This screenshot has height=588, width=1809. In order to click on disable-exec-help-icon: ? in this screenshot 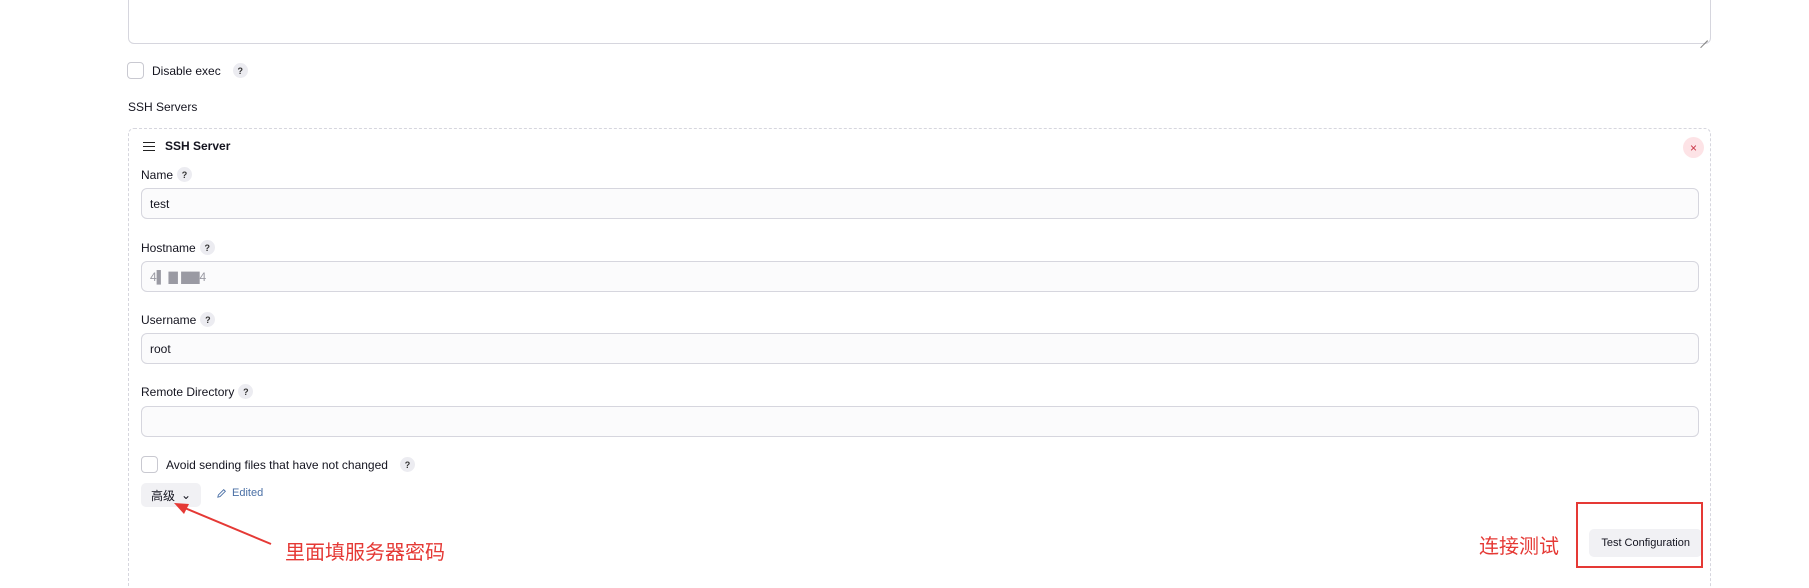, I will do `click(240, 70)`.